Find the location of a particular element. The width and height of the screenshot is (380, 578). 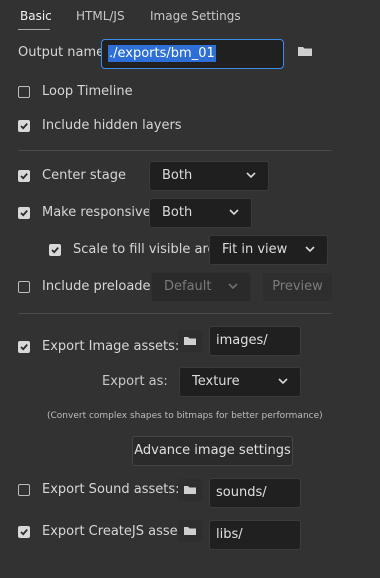

make-responsive-checkbox is located at coordinates (24, 213).